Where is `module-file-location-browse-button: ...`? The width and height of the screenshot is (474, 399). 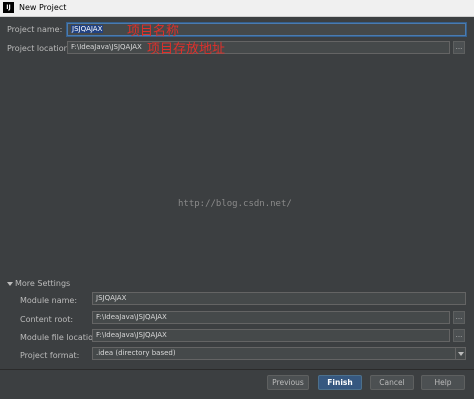
module-file-location-browse-button: ... is located at coordinates (459, 335).